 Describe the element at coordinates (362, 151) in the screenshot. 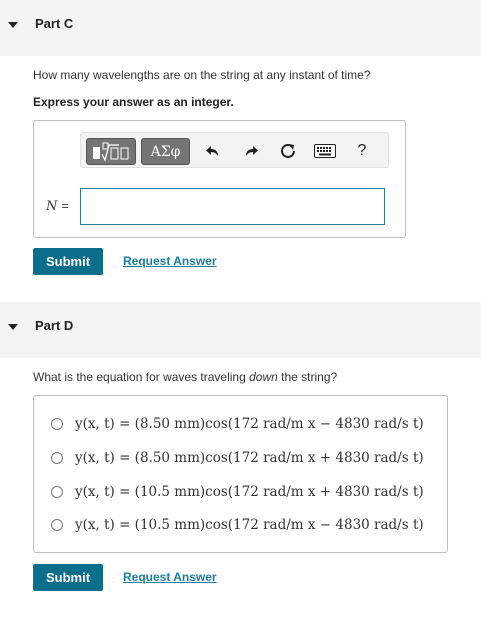

I see `help-button: ?` at that location.